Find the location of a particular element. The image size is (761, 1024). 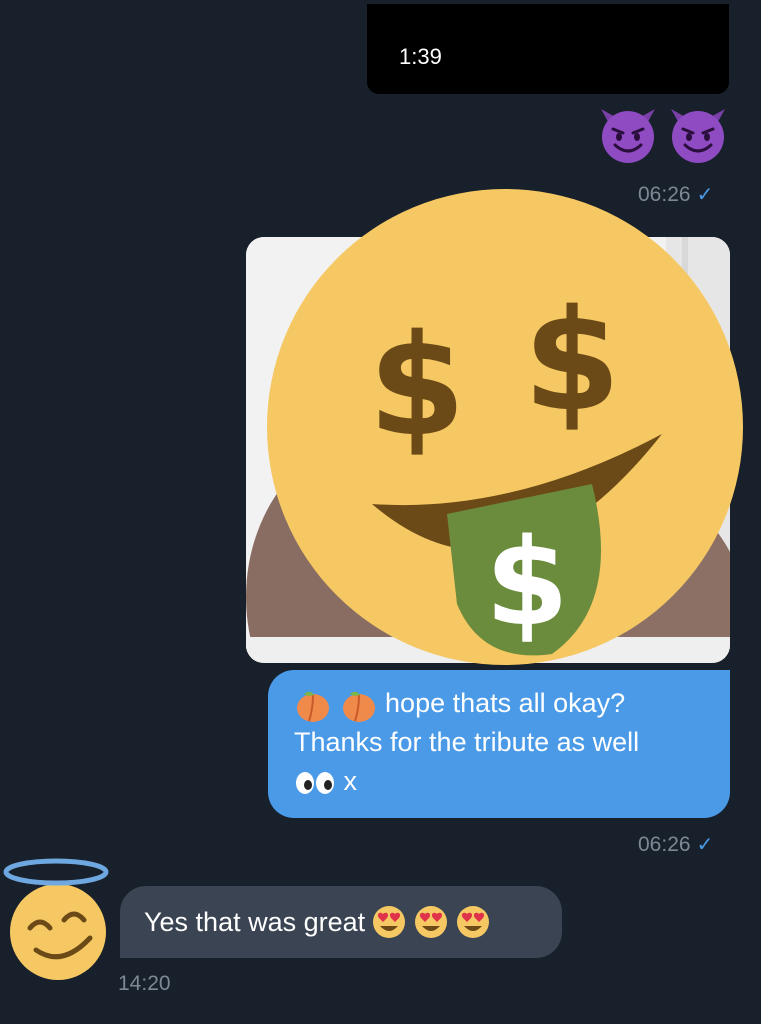

video-duration: 1:39 is located at coordinates (420, 56).